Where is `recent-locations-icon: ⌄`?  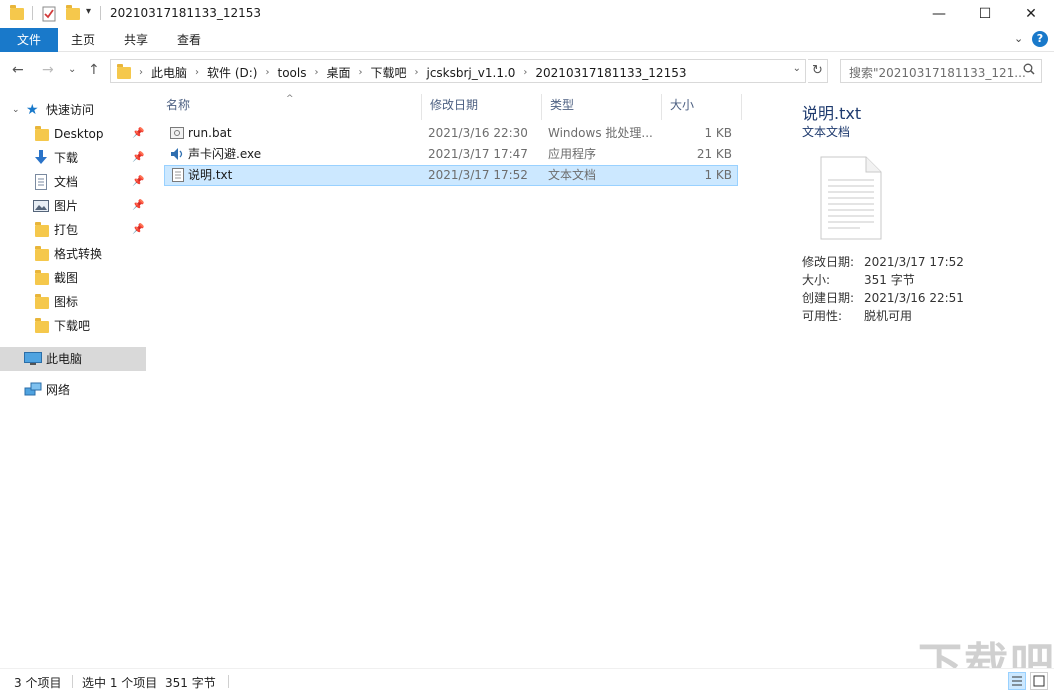
recent-locations-icon: ⌄ is located at coordinates (72, 69).